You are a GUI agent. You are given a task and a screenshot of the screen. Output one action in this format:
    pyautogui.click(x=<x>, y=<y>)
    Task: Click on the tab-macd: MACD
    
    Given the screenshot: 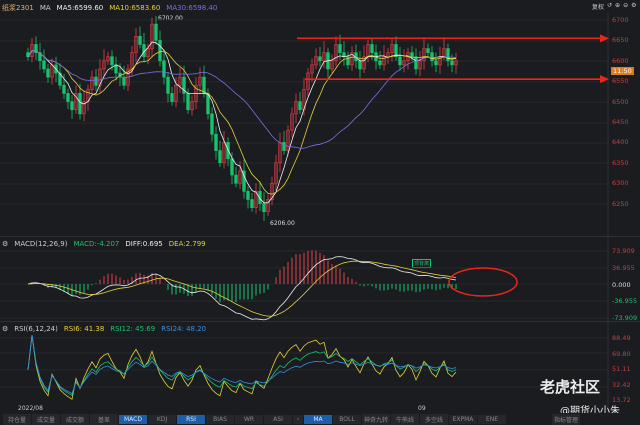 What is the action you would take?
    pyautogui.click(x=133, y=419)
    